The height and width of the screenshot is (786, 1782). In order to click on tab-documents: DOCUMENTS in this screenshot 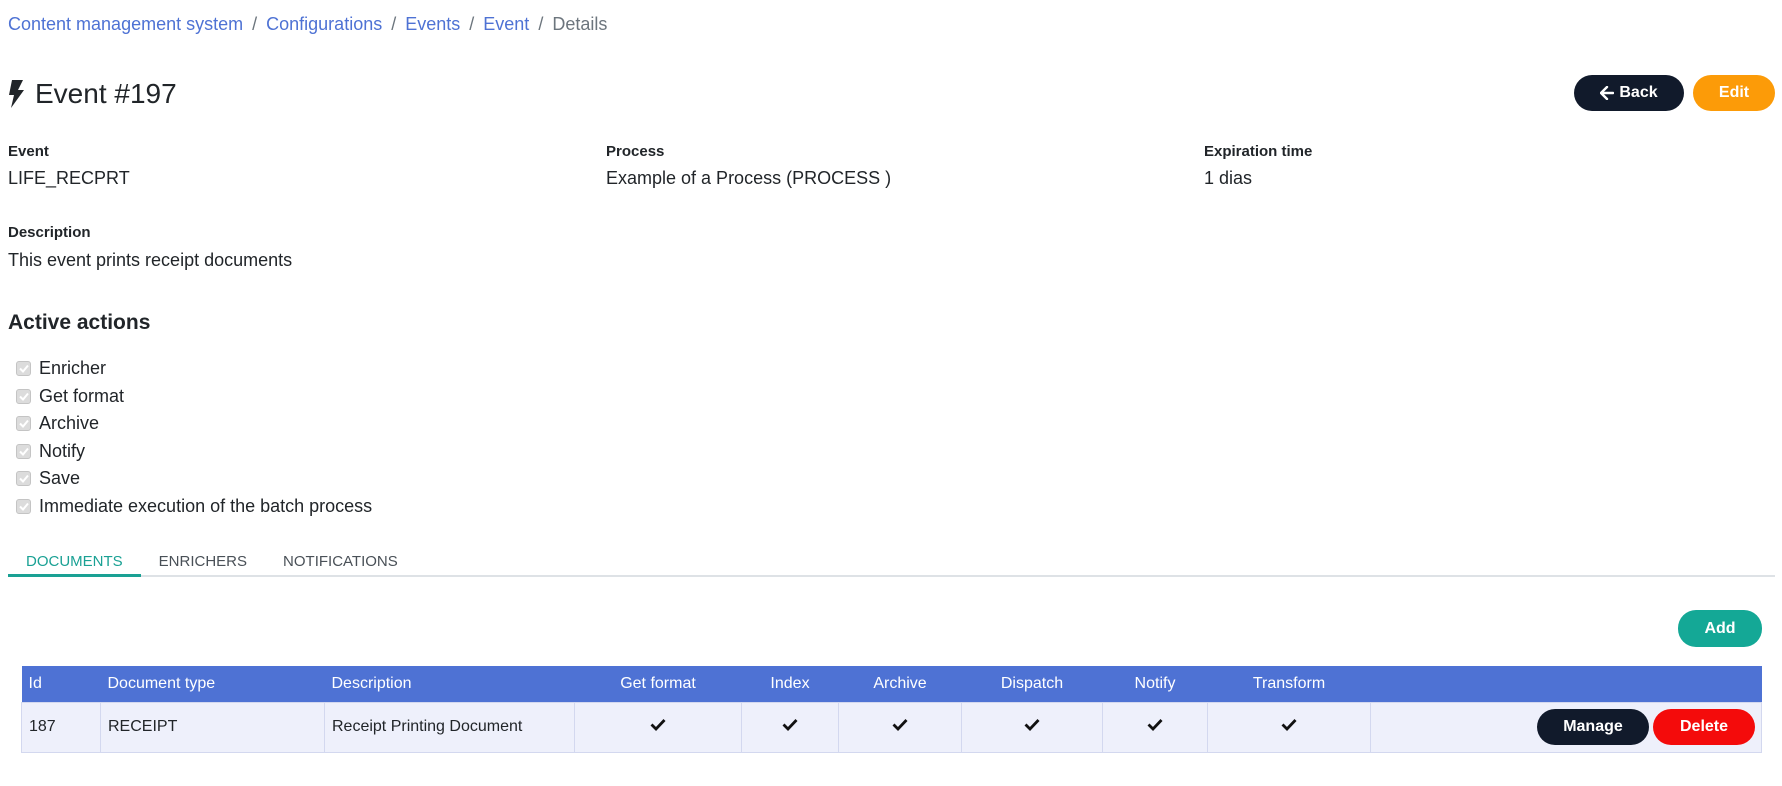, I will do `click(74, 561)`.